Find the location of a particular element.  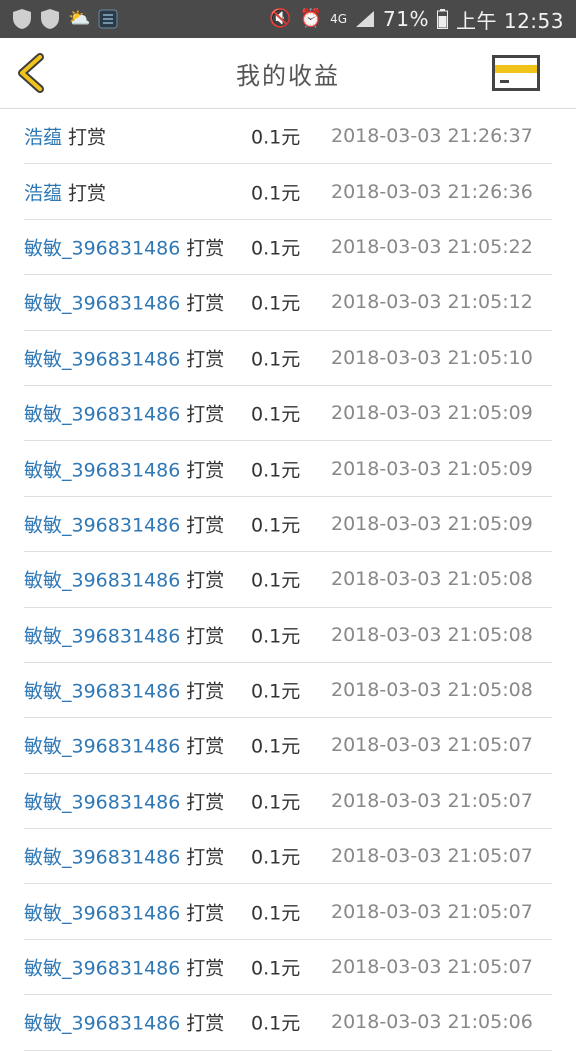

timestamp: 2018-03-03 21:05:22 is located at coordinates (432, 246).